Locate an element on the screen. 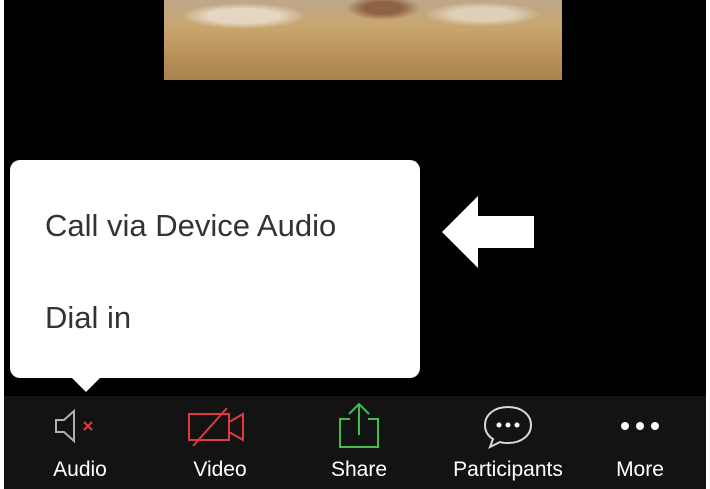 The height and width of the screenshot is (489, 710). audio-button: Audio is located at coordinates (80, 442).